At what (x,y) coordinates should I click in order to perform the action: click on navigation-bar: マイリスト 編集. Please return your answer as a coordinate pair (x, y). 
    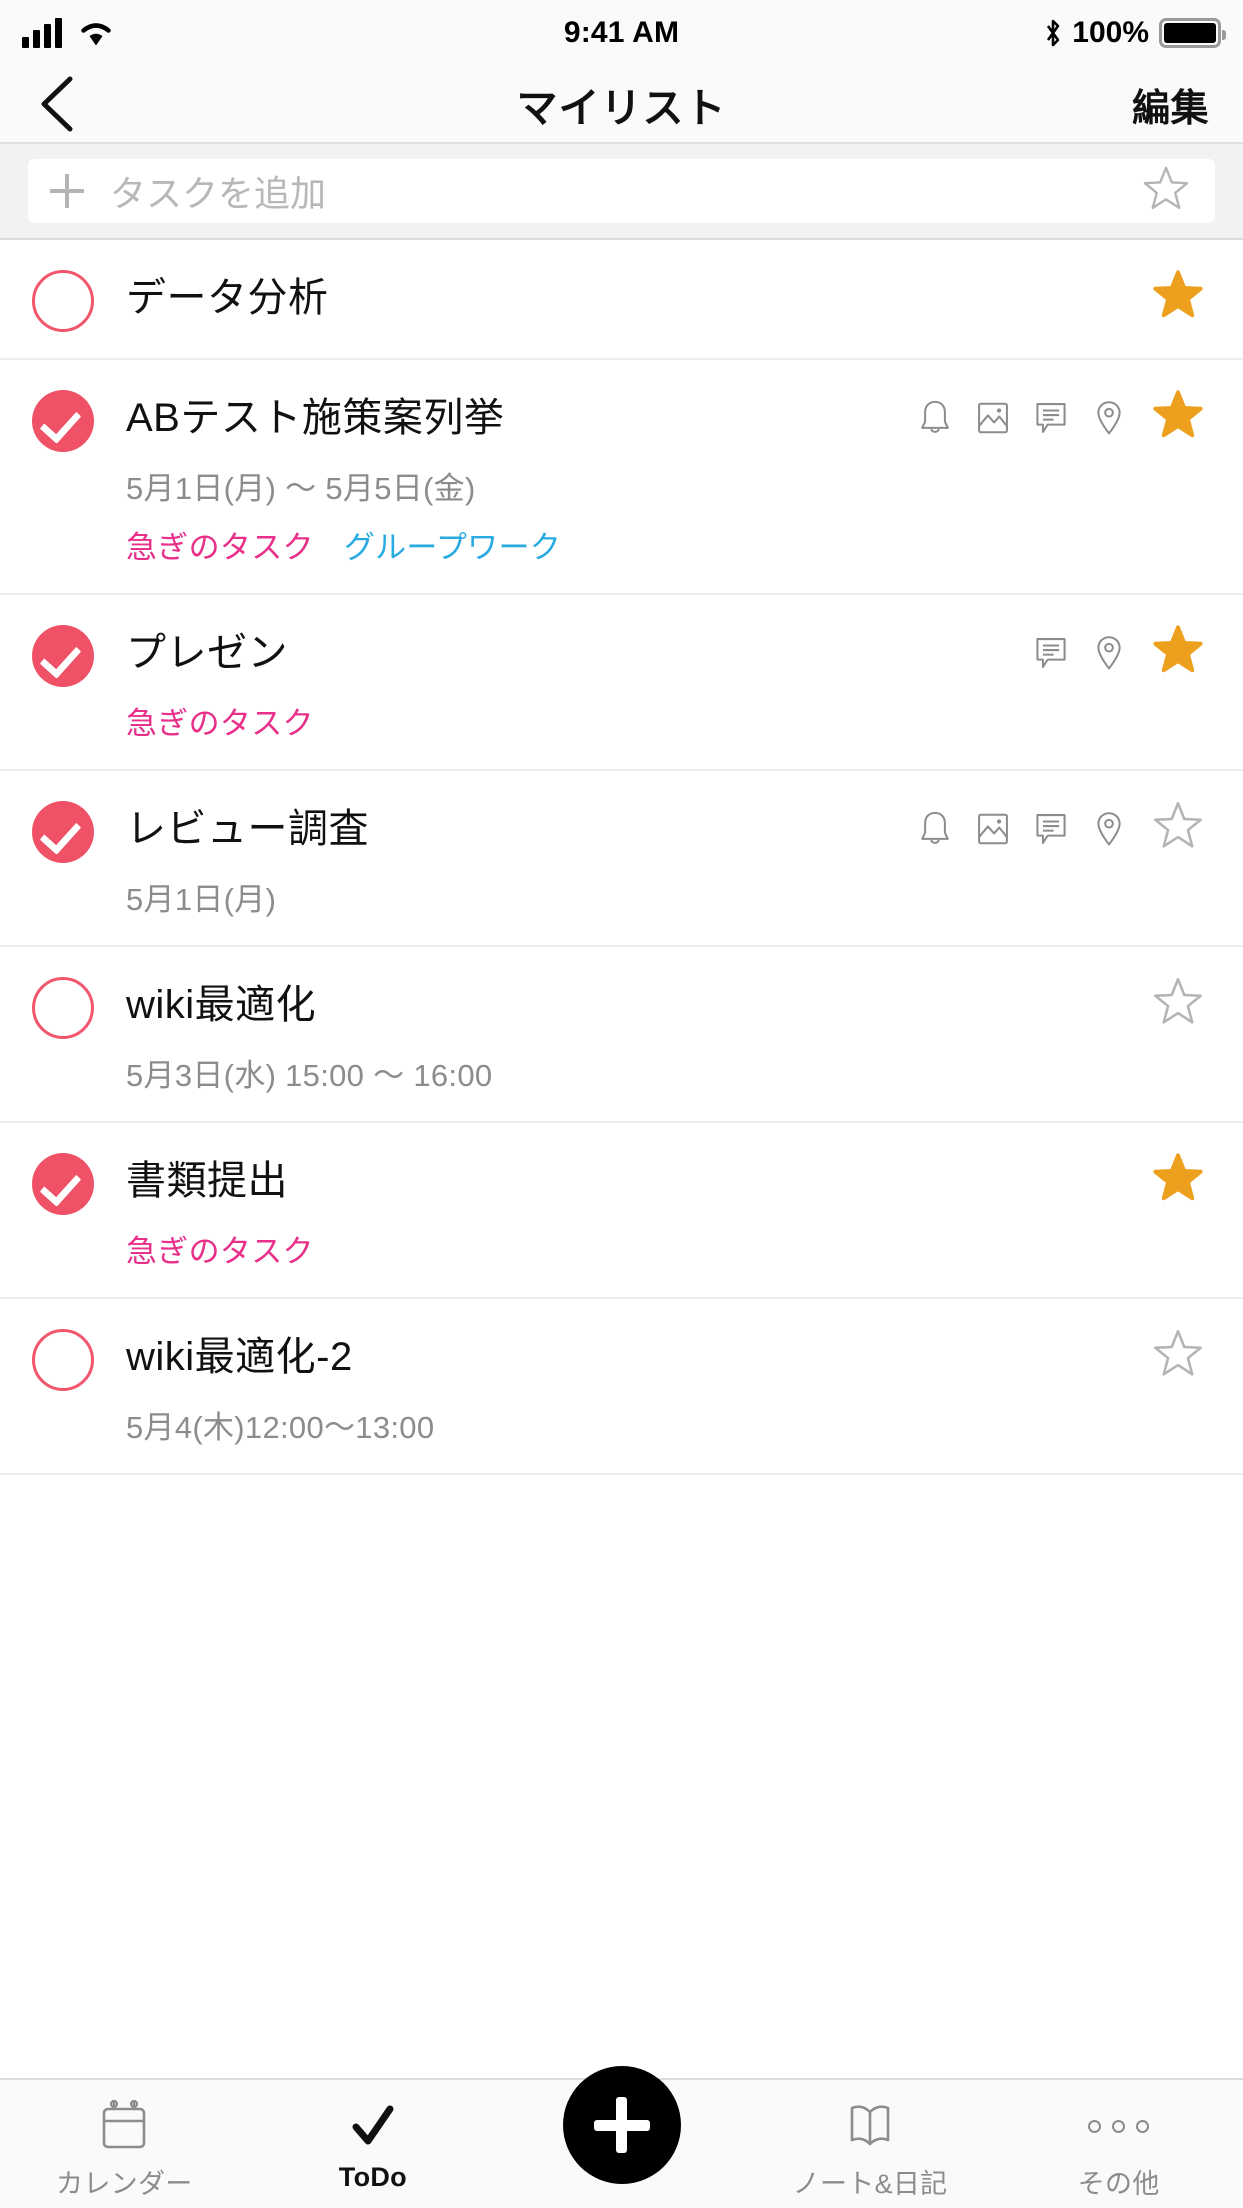
    Looking at the image, I should click on (621, 105).